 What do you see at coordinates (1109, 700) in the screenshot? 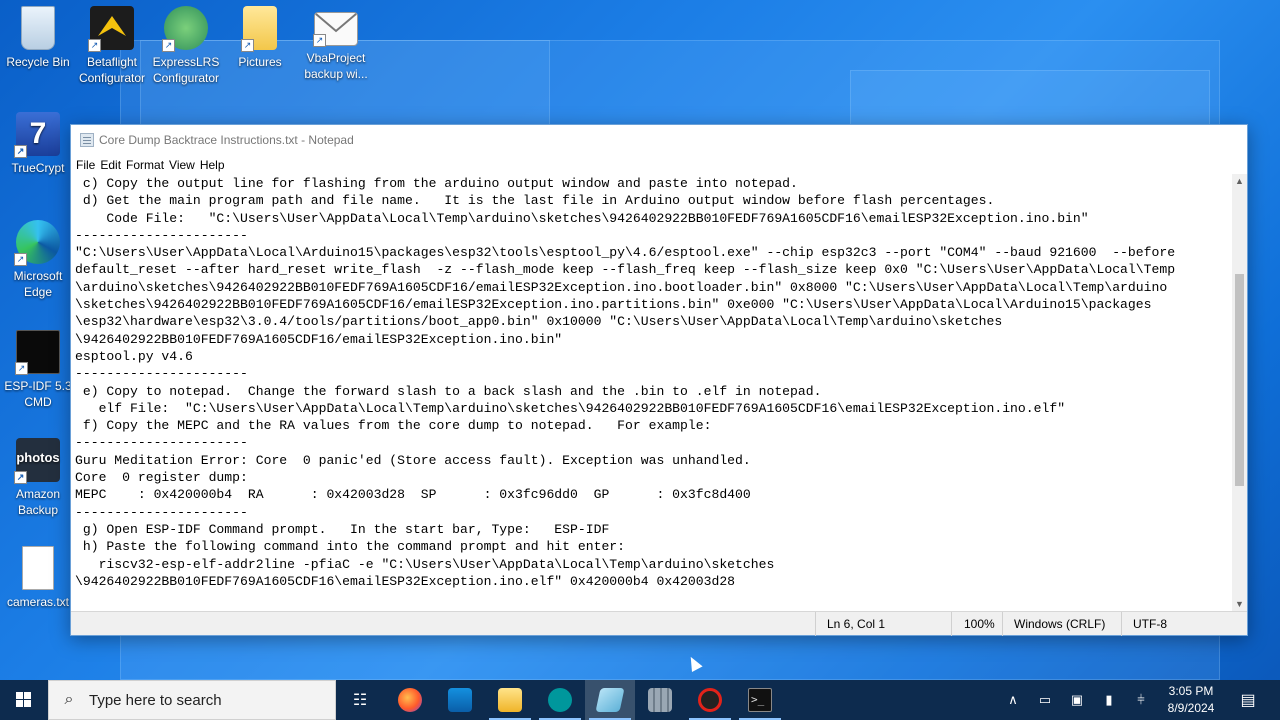
I see `usb-device-icon: ▮` at bounding box center [1109, 700].